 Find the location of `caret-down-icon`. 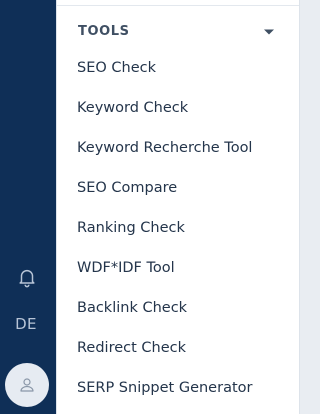

caret-down-icon is located at coordinates (269, 32).